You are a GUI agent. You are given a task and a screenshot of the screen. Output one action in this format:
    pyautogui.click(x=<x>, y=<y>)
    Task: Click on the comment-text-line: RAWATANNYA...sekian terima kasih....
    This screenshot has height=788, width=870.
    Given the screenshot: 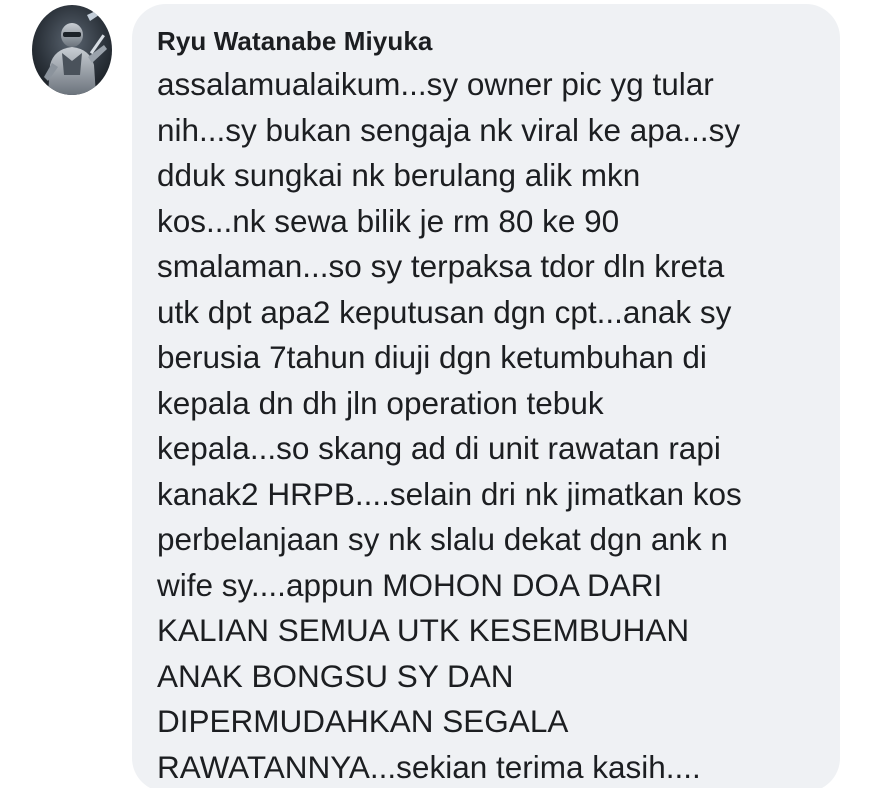 What is the action you would take?
    pyautogui.click(x=429, y=766)
    